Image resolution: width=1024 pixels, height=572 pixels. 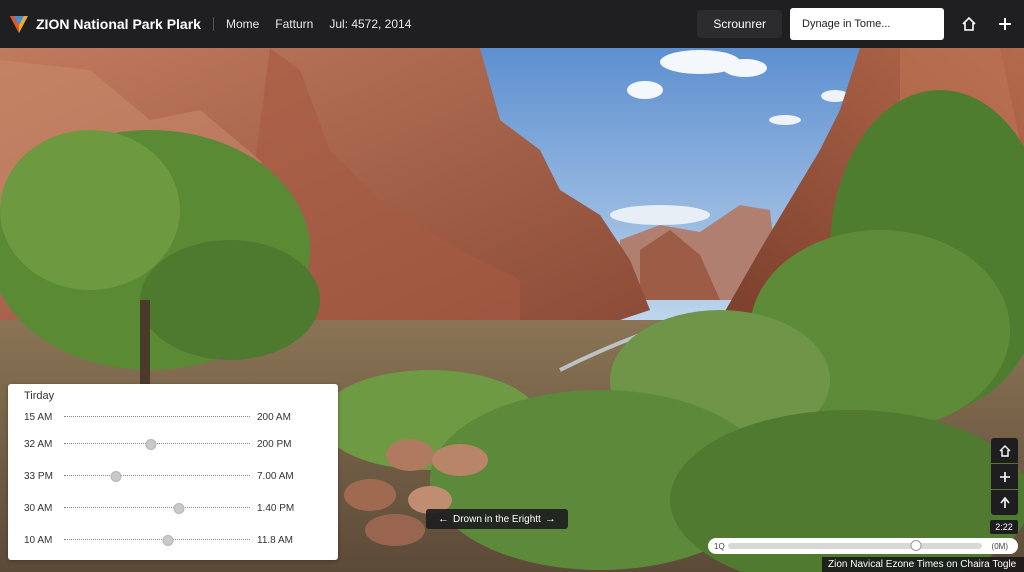 What do you see at coordinates (38, 508) in the screenshot?
I see `row-start-time: 30 AM` at bounding box center [38, 508].